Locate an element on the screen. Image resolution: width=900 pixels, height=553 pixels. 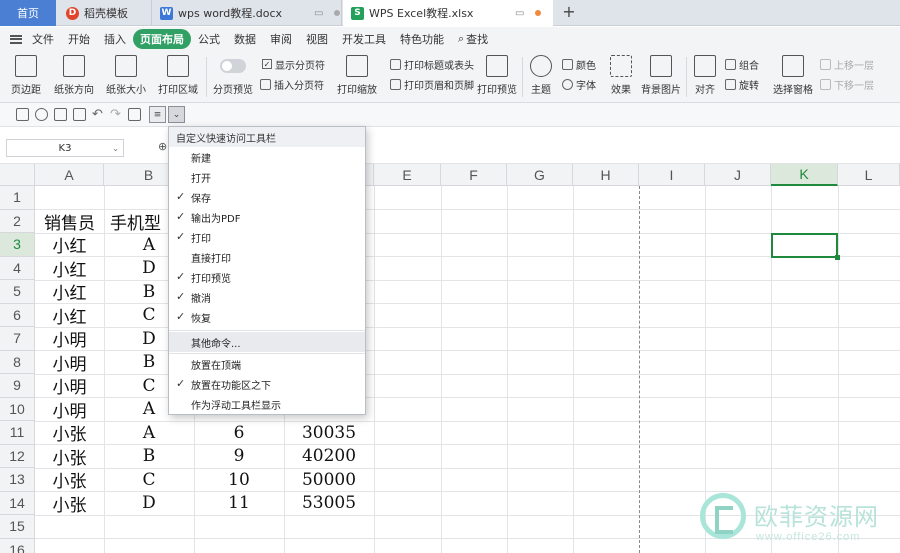
insert-page-break-button: 插入分页符 is located at coordinates (292, 84).